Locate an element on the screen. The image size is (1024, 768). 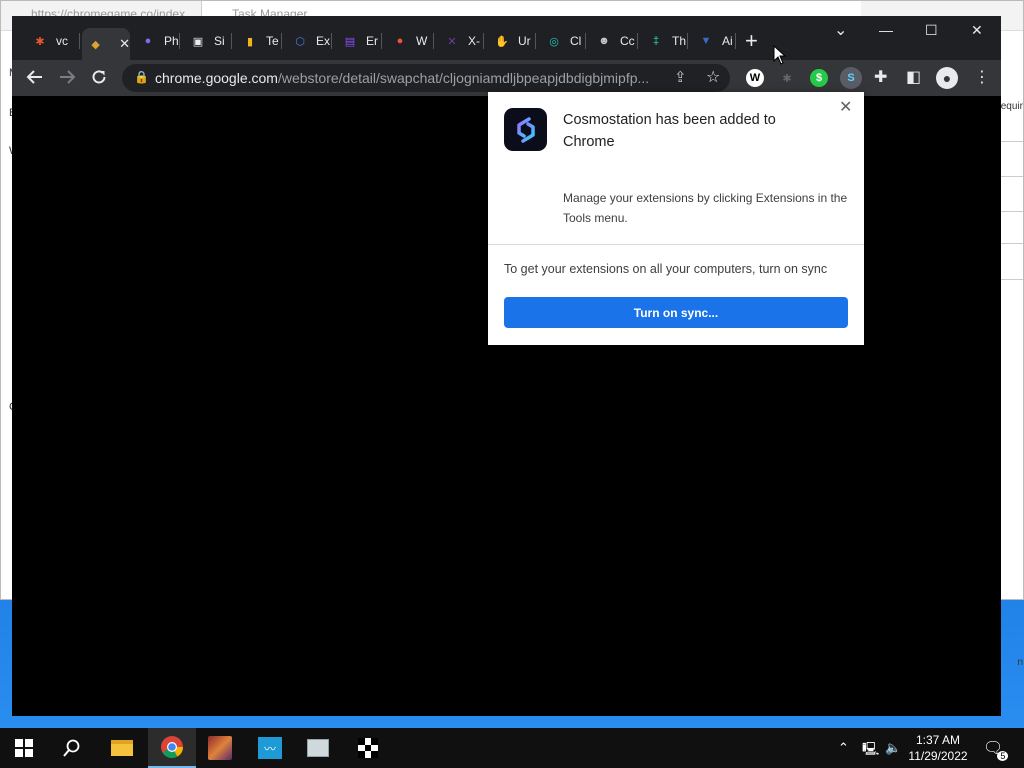
taskbar-file-explorer is located at coordinates (122, 748).